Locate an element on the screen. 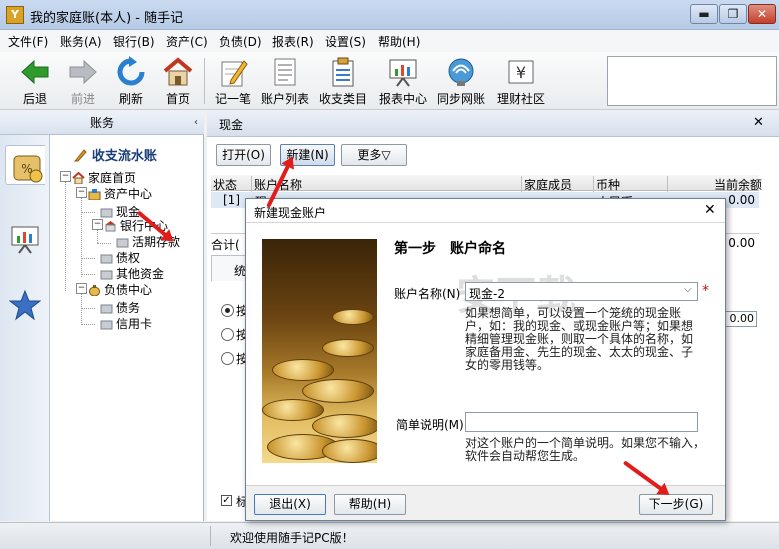 This screenshot has width=779, height=549. tree-item-liabilities: 负债中心 is located at coordinates (120, 289).